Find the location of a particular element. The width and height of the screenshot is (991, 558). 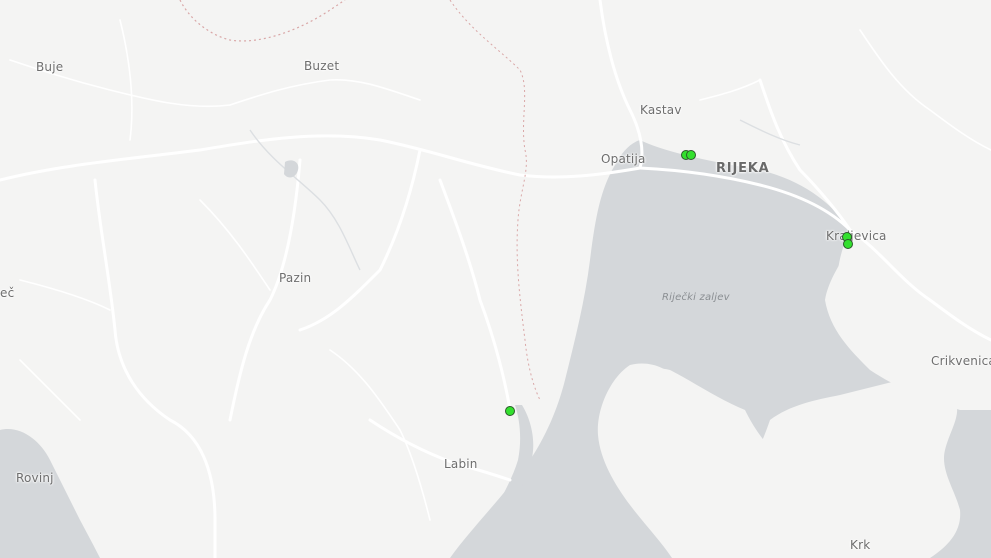

place-label-crikvenica: Crikvenica is located at coordinates (961, 361).